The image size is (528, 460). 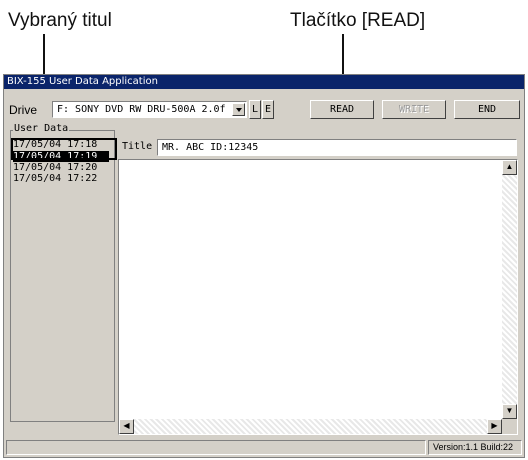 What do you see at coordinates (337, 147) in the screenshot?
I see `title-field: MR. ABC ID:12345` at bounding box center [337, 147].